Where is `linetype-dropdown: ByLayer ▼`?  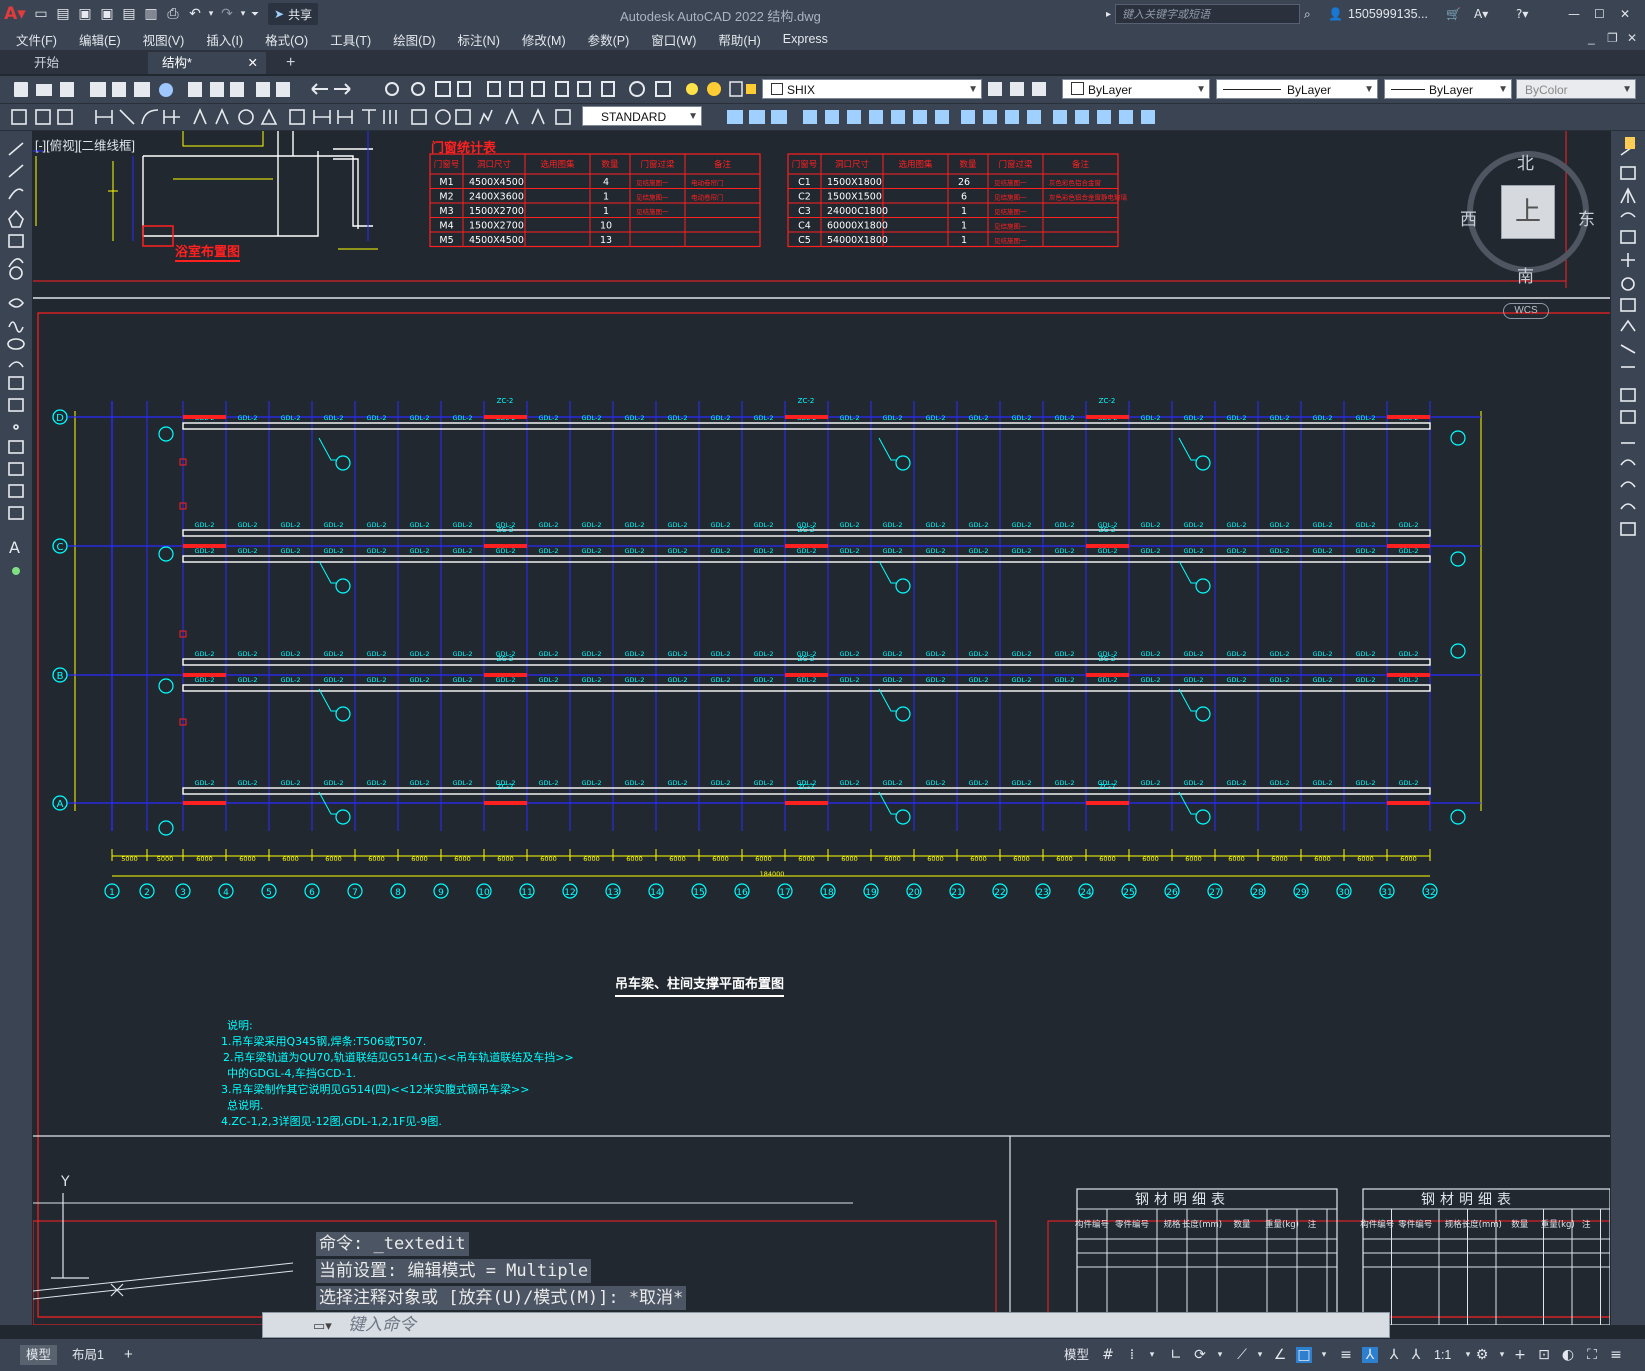
linetype-dropdown: ByLayer ▼ is located at coordinates (1297, 89).